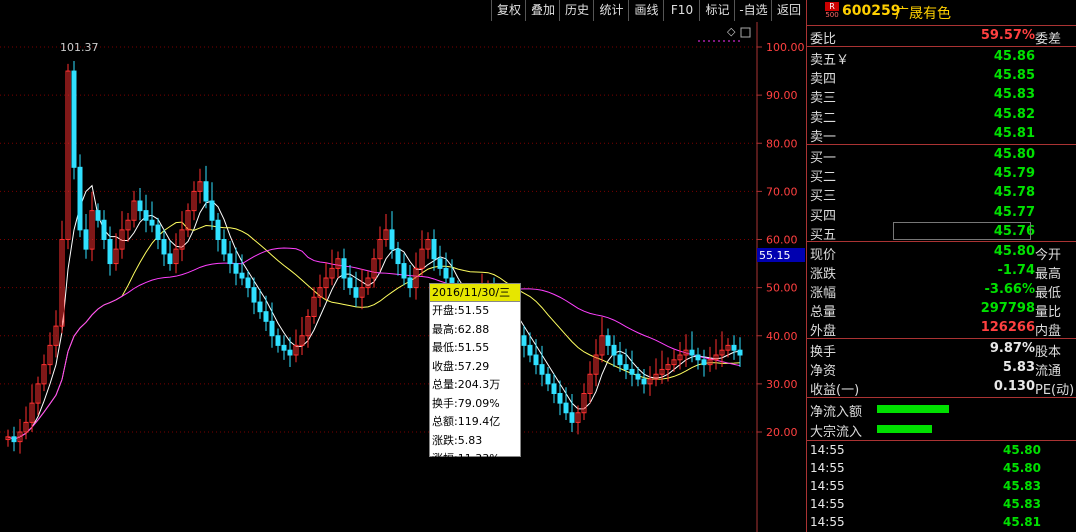  What do you see at coordinates (936, 253) in the screenshot?
I see `stat-row: 现价 45.80 今开` at bounding box center [936, 253].